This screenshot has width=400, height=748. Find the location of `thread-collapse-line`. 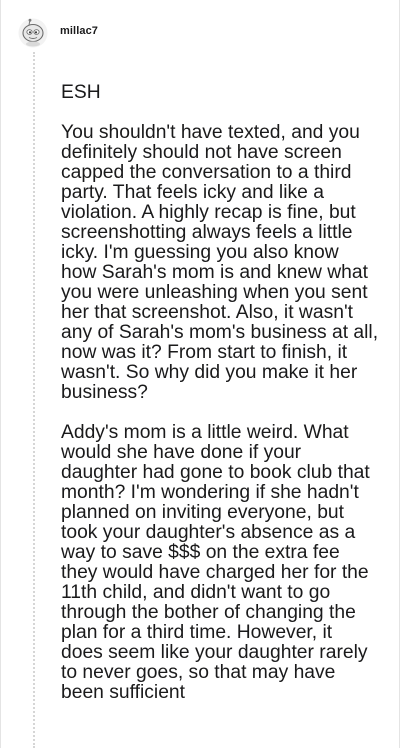

thread-collapse-line is located at coordinates (34, 400).